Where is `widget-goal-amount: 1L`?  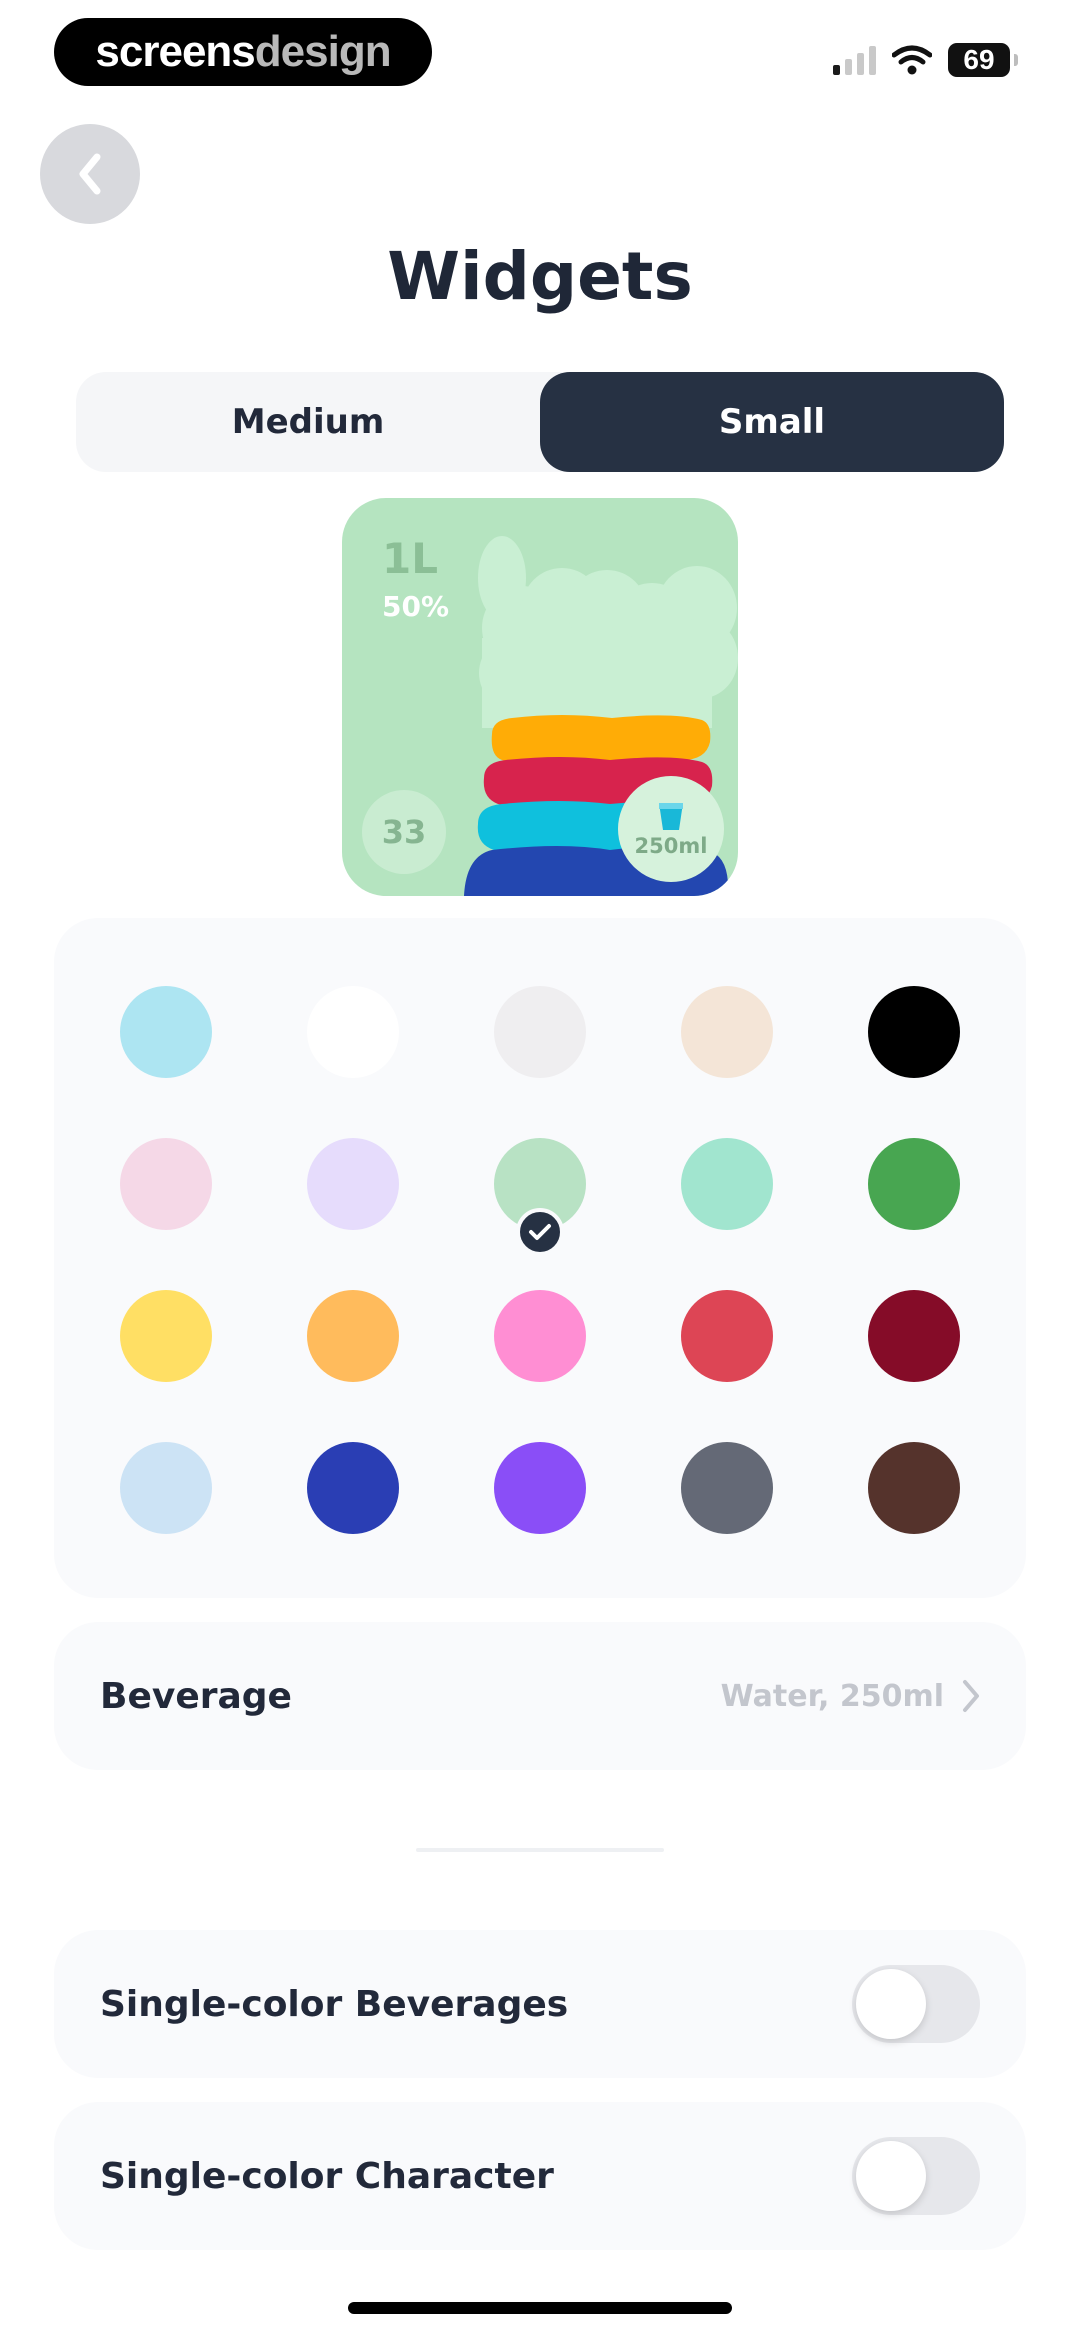
widget-goal-amount: 1L is located at coordinates (410, 558).